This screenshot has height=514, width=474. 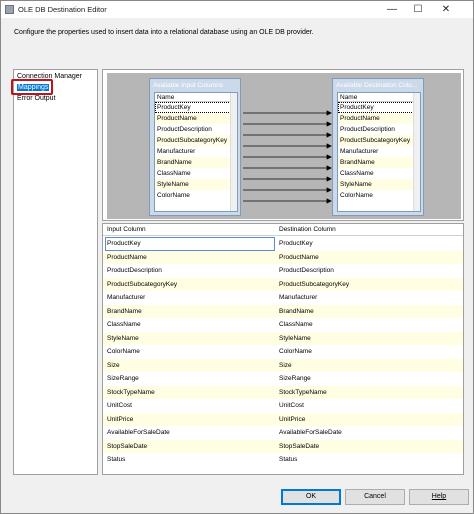 I want to click on input-column-cell: ProductName, so click(x=127, y=257).